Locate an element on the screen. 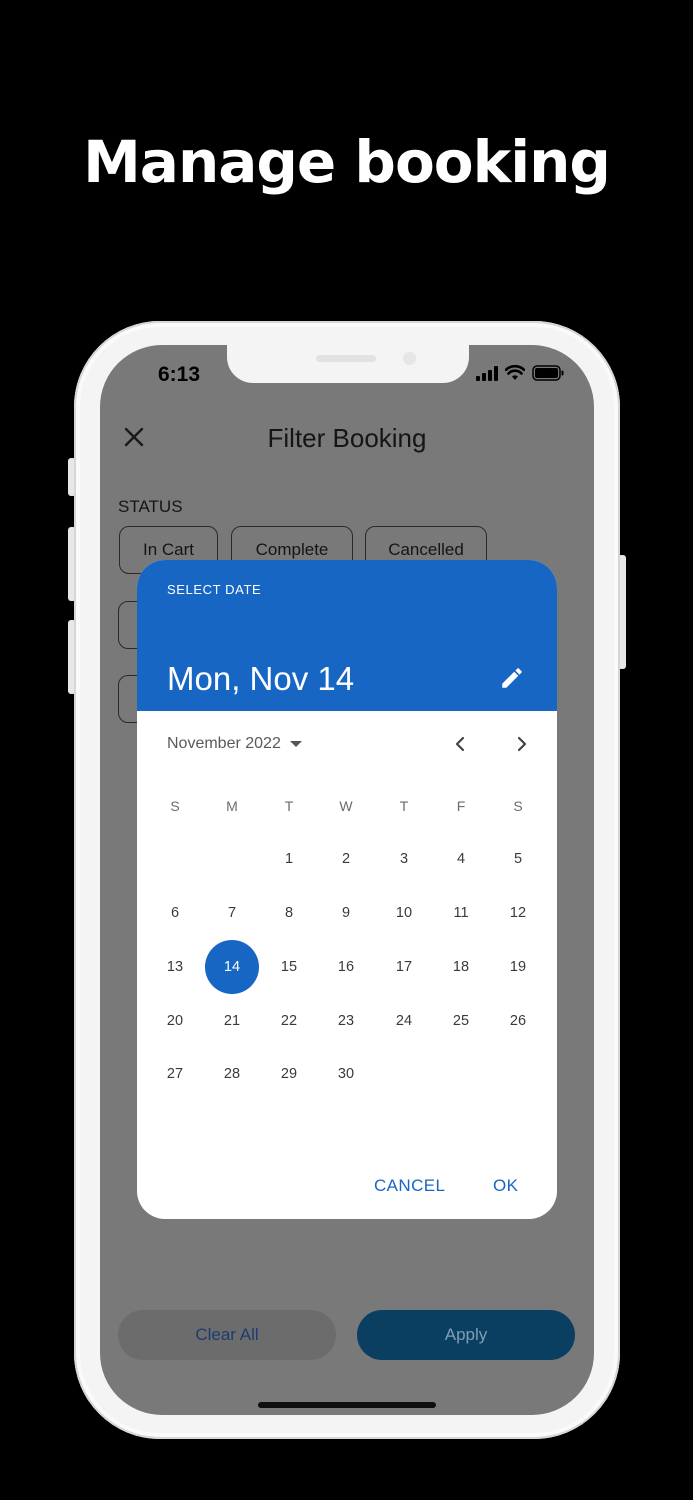 This screenshot has height=1500, width=693. calendar-week-row: 20 21 22 23 24 25 26 is located at coordinates (347, 1021).